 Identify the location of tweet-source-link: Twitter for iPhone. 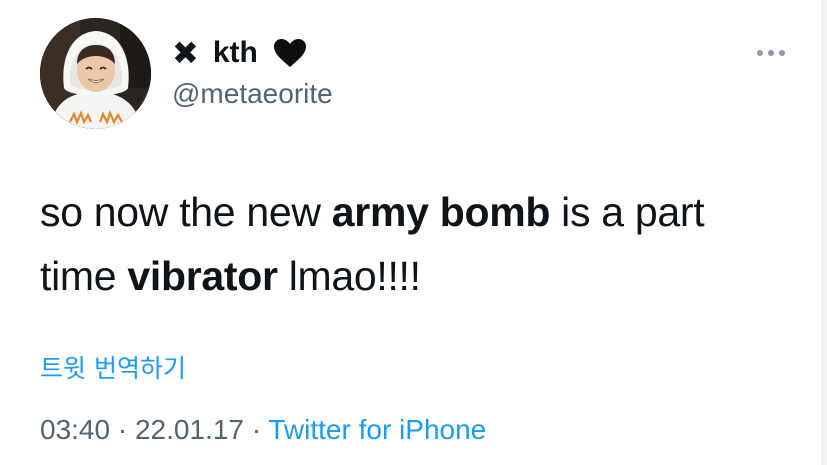
(377, 429).